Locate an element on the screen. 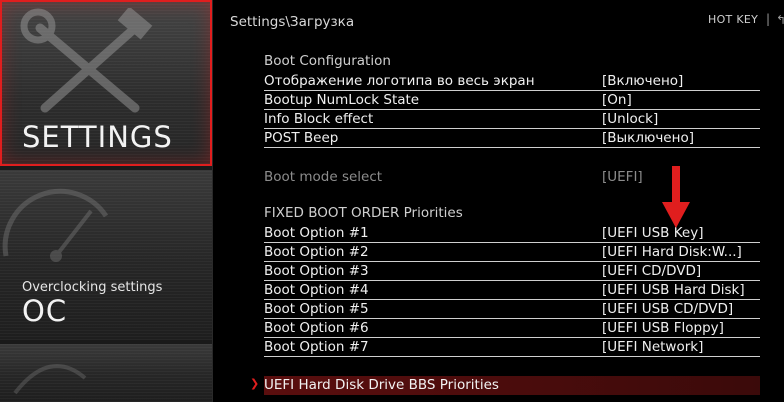 Image resolution: width=784 pixels, height=402 pixels. setting-name: Bootup NumLock State is located at coordinates (342, 100).